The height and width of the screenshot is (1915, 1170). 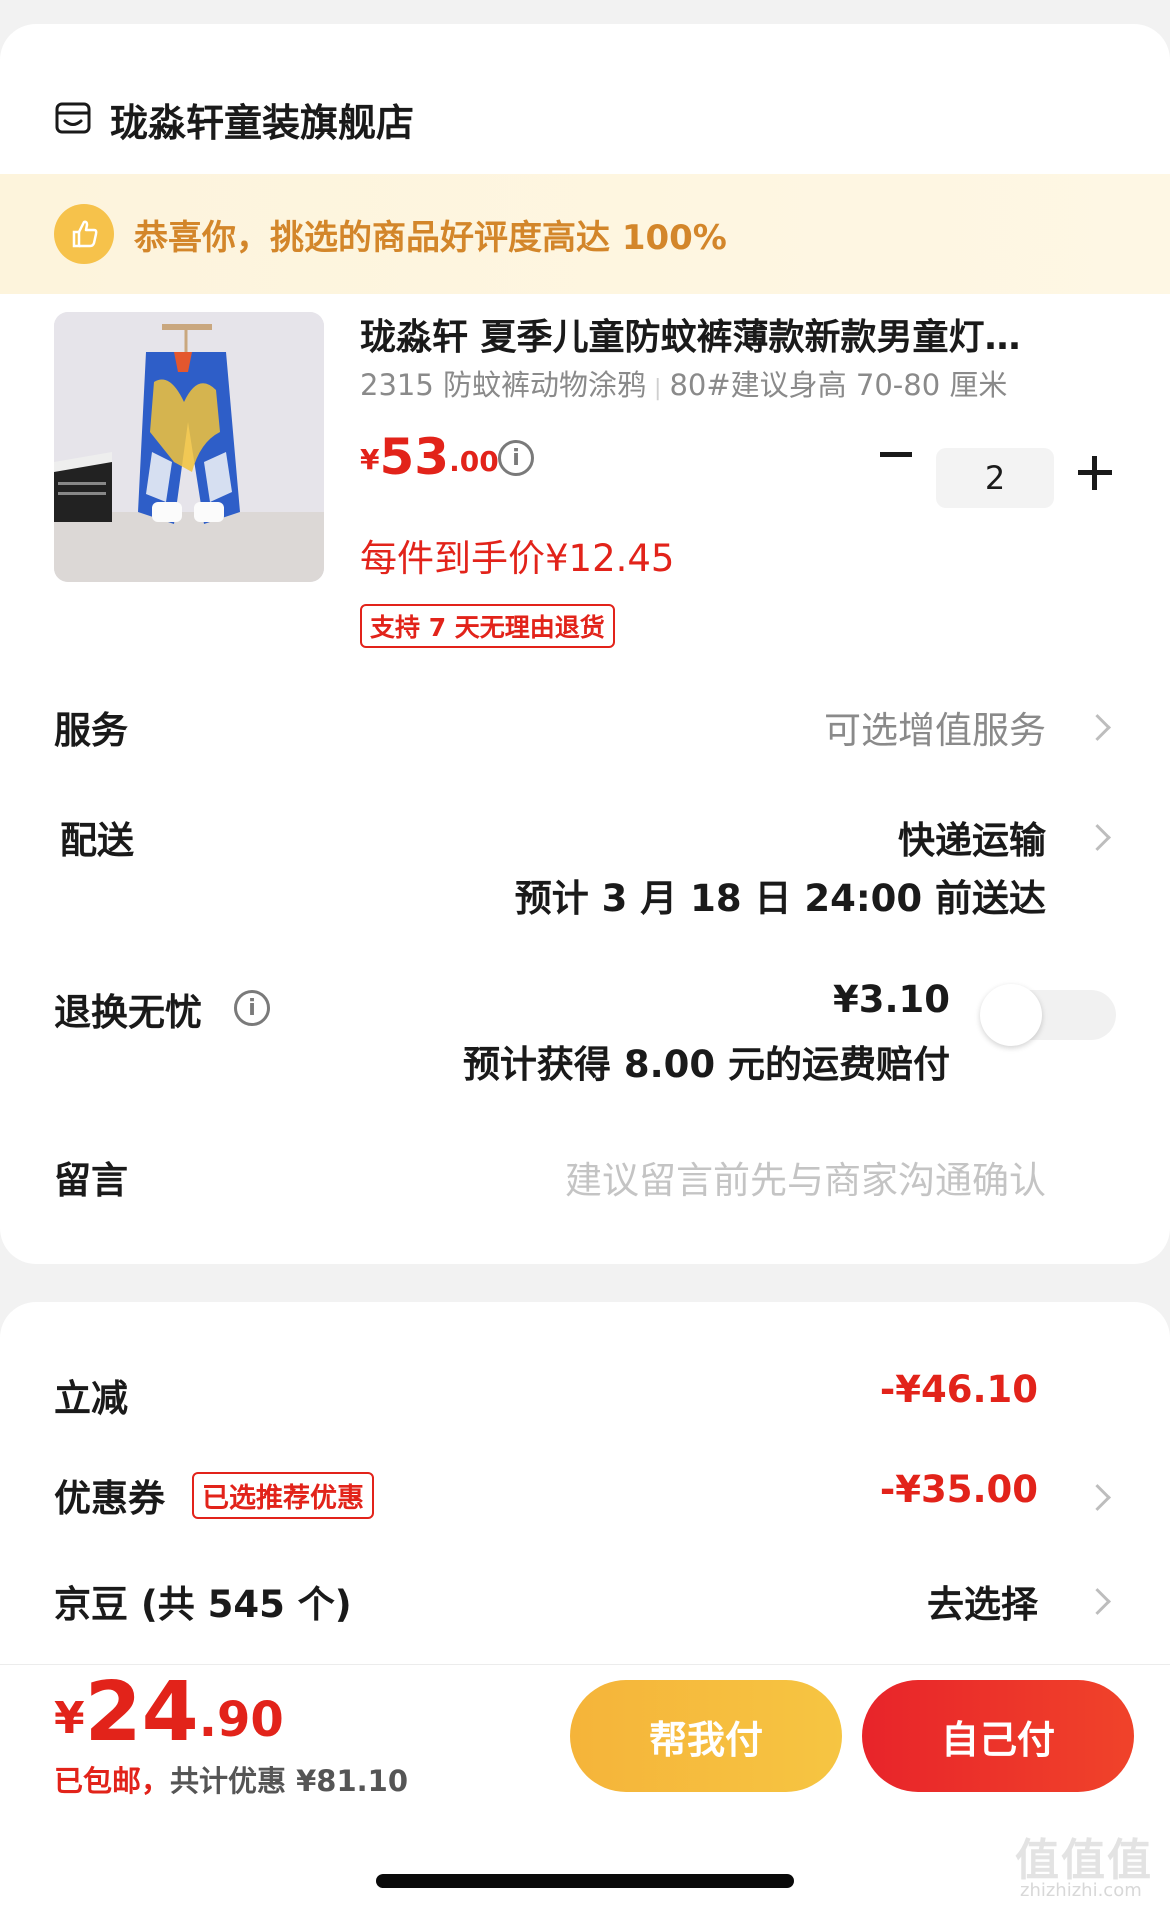 What do you see at coordinates (935, 727) in the screenshot?
I see `service-value: 可选增值服务` at bounding box center [935, 727].